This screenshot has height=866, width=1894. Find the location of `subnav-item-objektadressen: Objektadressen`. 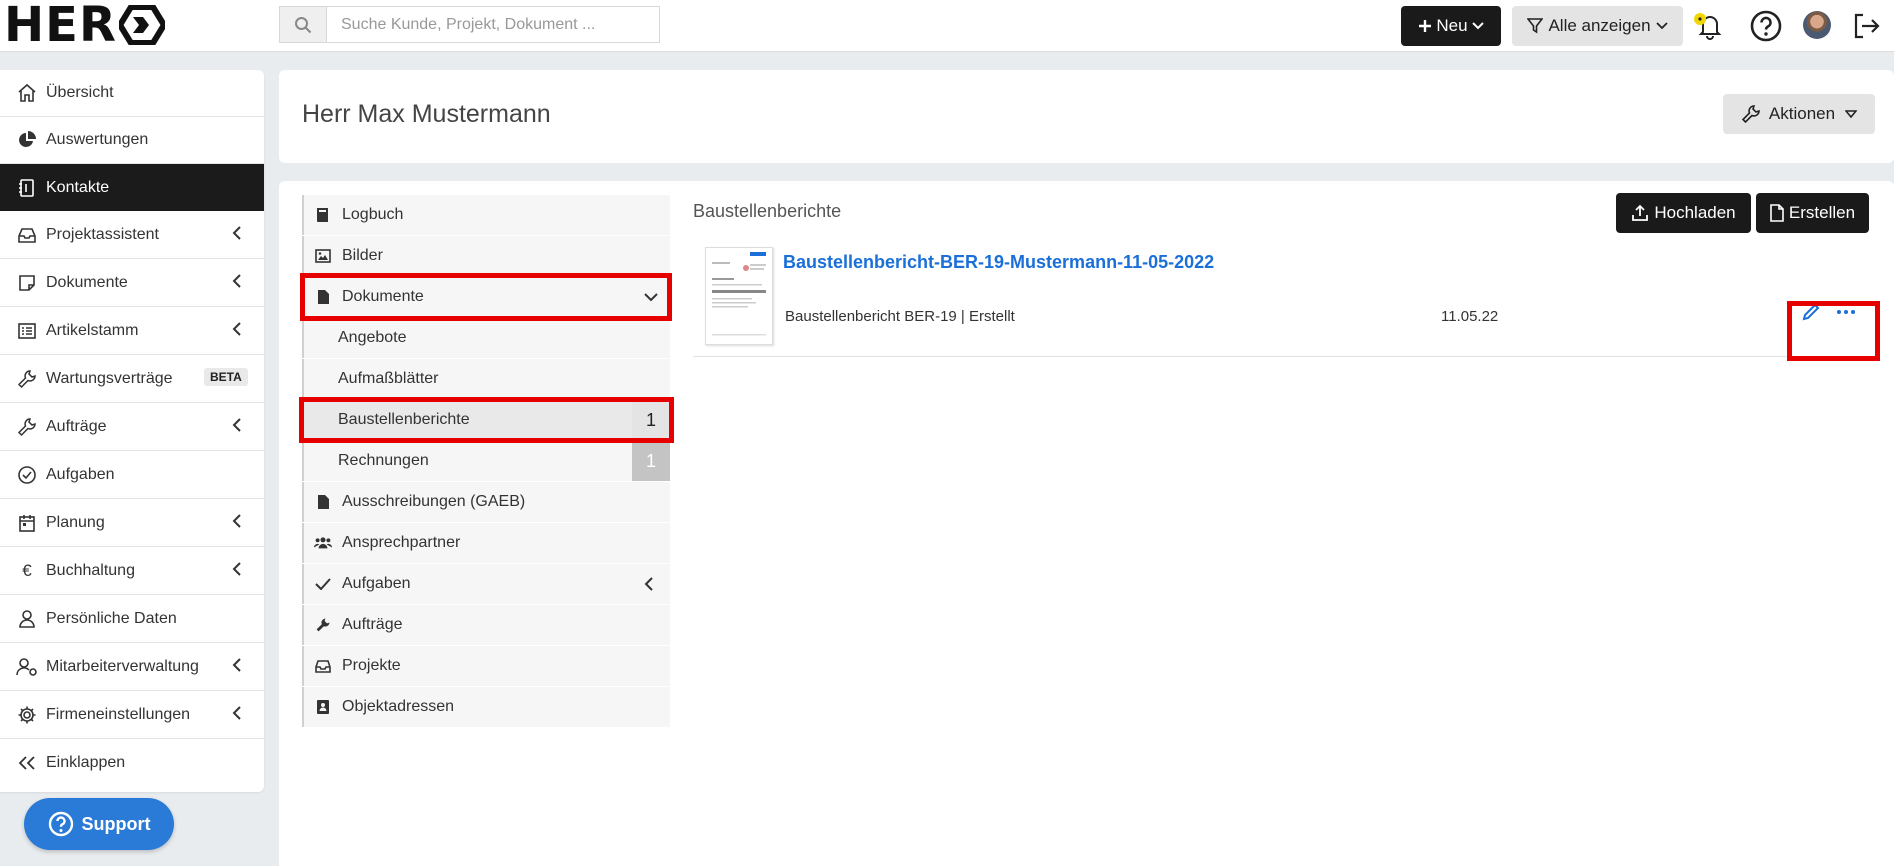

subnav-item-objektadressen: Objektadressen is located at coordinates (486, 707).